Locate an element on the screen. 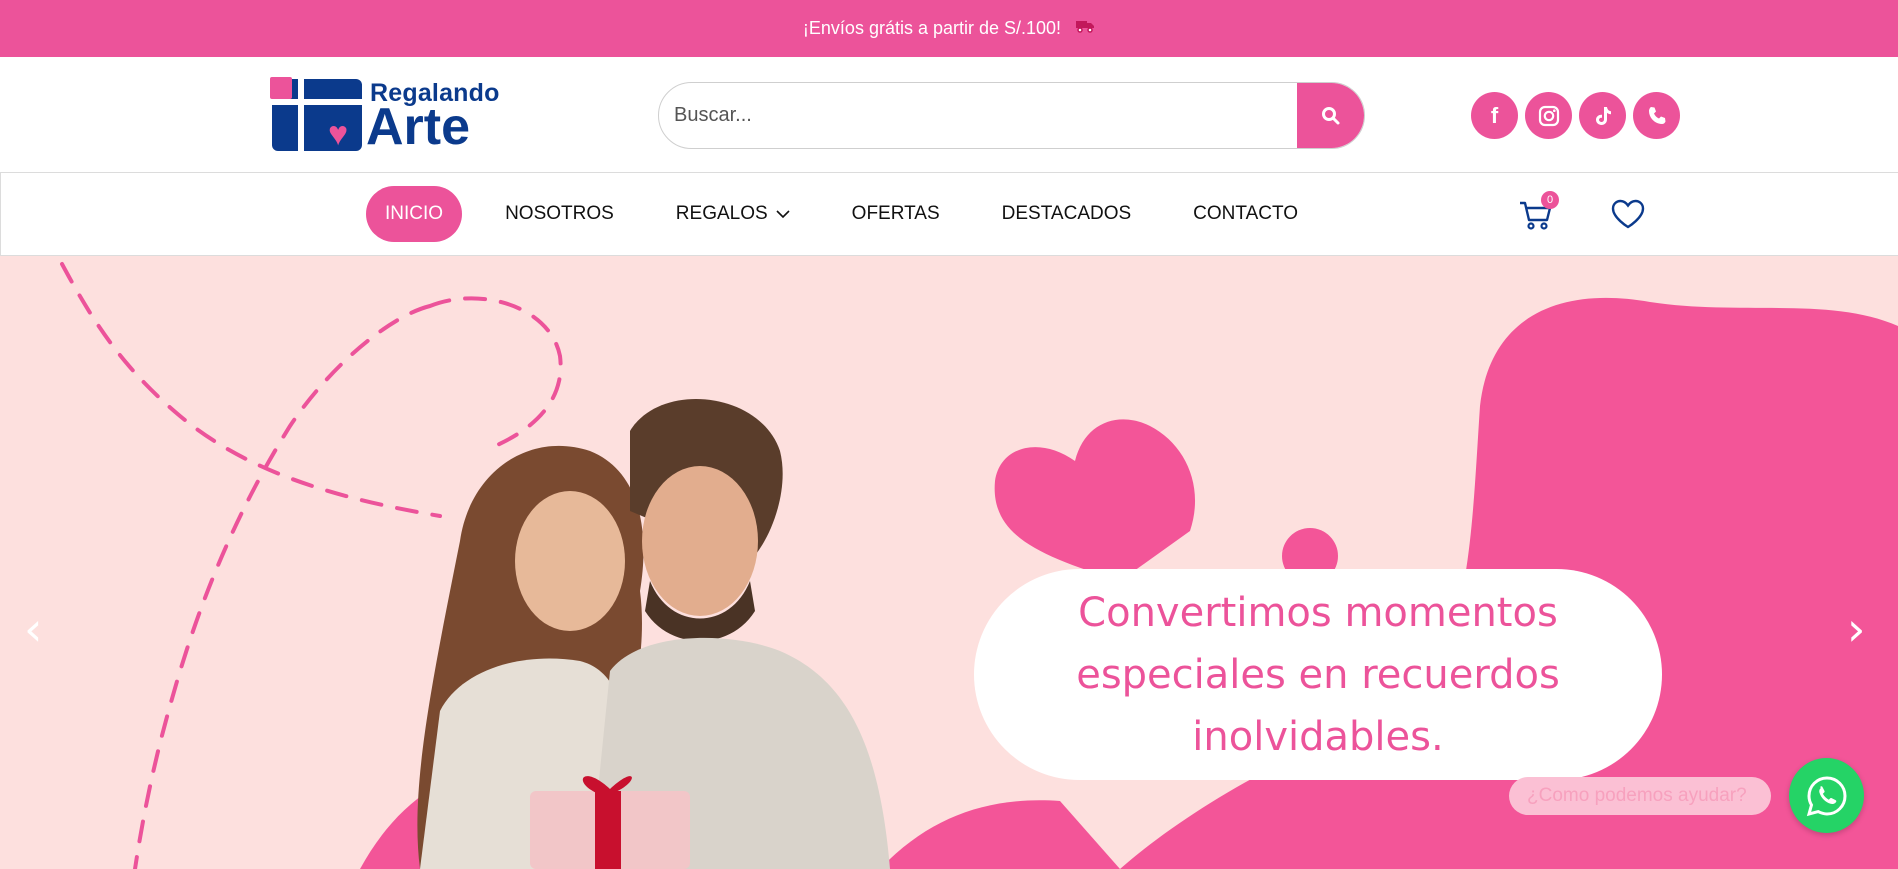 This screenshot has height=869, width=1898. instagram-icon is located at coordinates (1548, 115).